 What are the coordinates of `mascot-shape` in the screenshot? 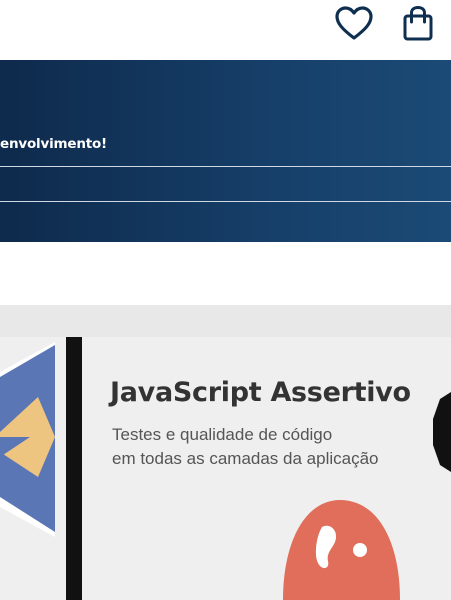 It's located at (341, 550).